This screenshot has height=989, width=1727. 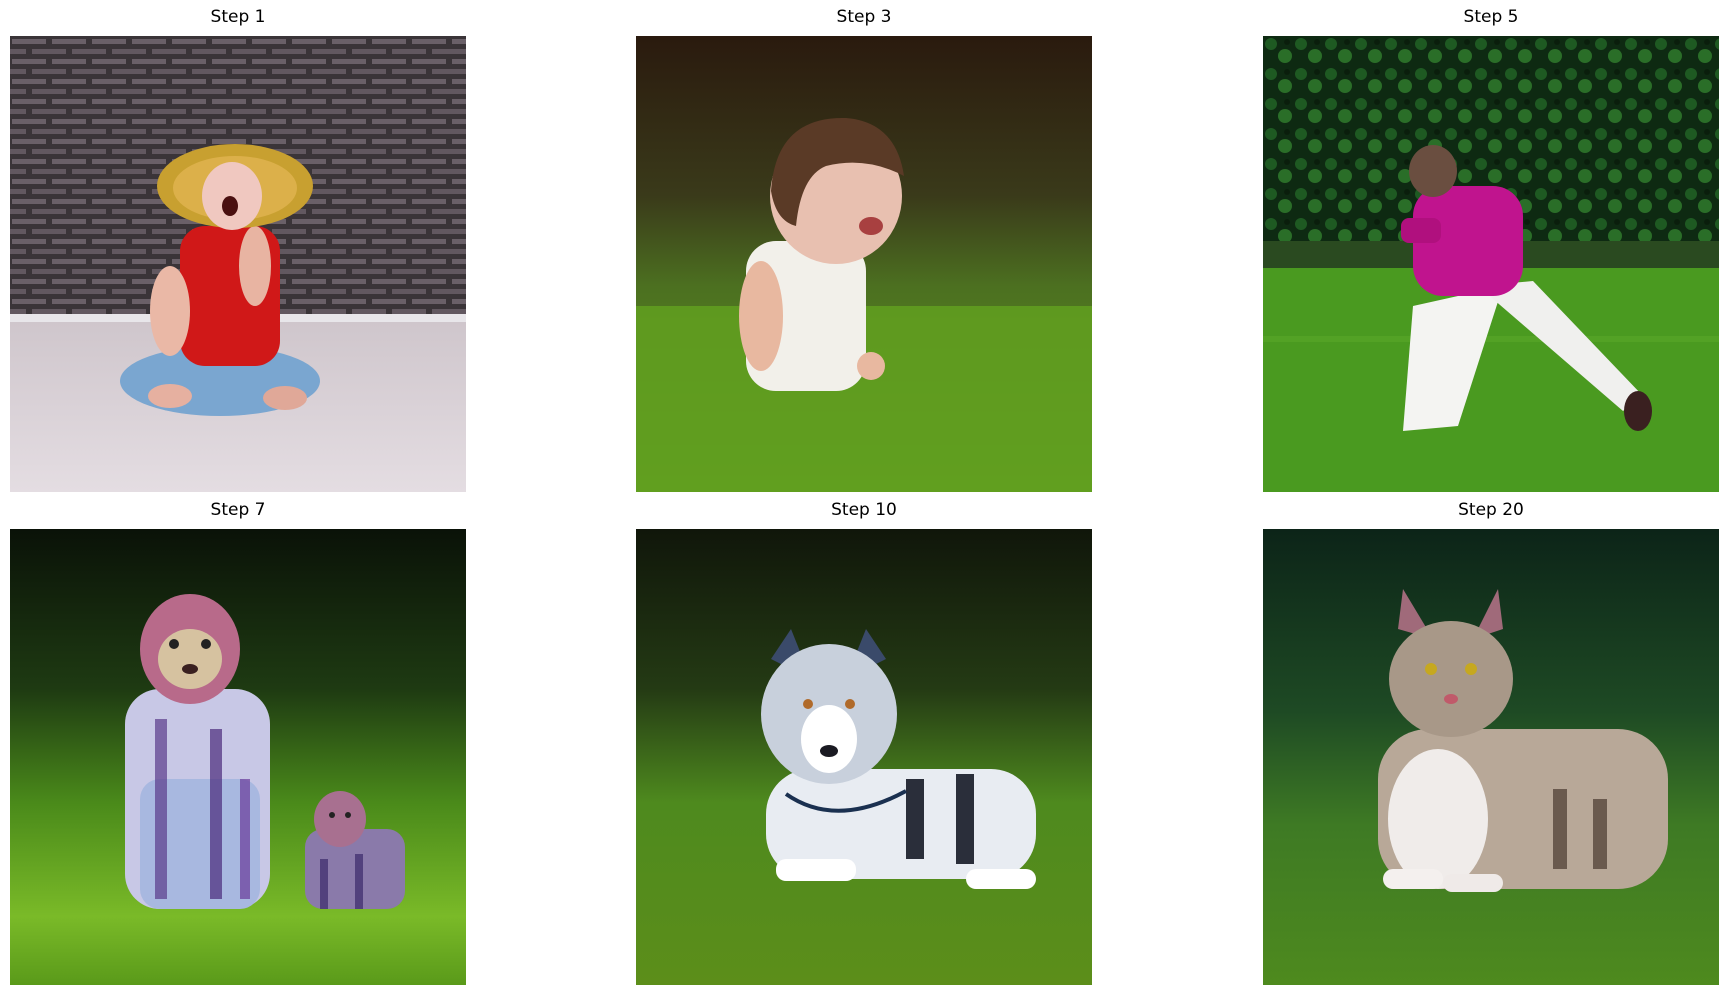 What do you see at coordinates (1491, 510) in the screenshot?
I see `panel-title: Step 20` at bounding box center [1491, 510].